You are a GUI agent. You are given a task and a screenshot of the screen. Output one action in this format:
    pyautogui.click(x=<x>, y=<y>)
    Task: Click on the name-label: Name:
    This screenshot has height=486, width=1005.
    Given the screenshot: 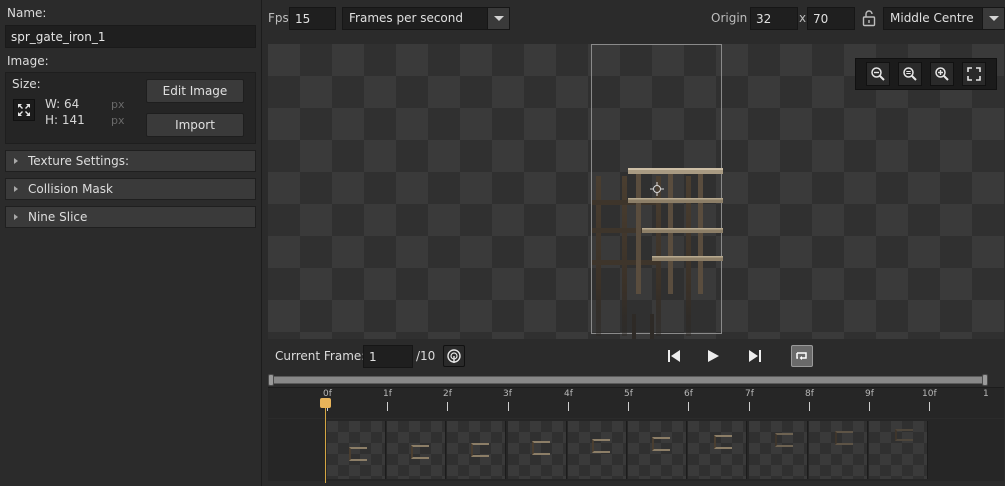 What is the action you would take?
    pyautogui.click(x=27, y=13)
    